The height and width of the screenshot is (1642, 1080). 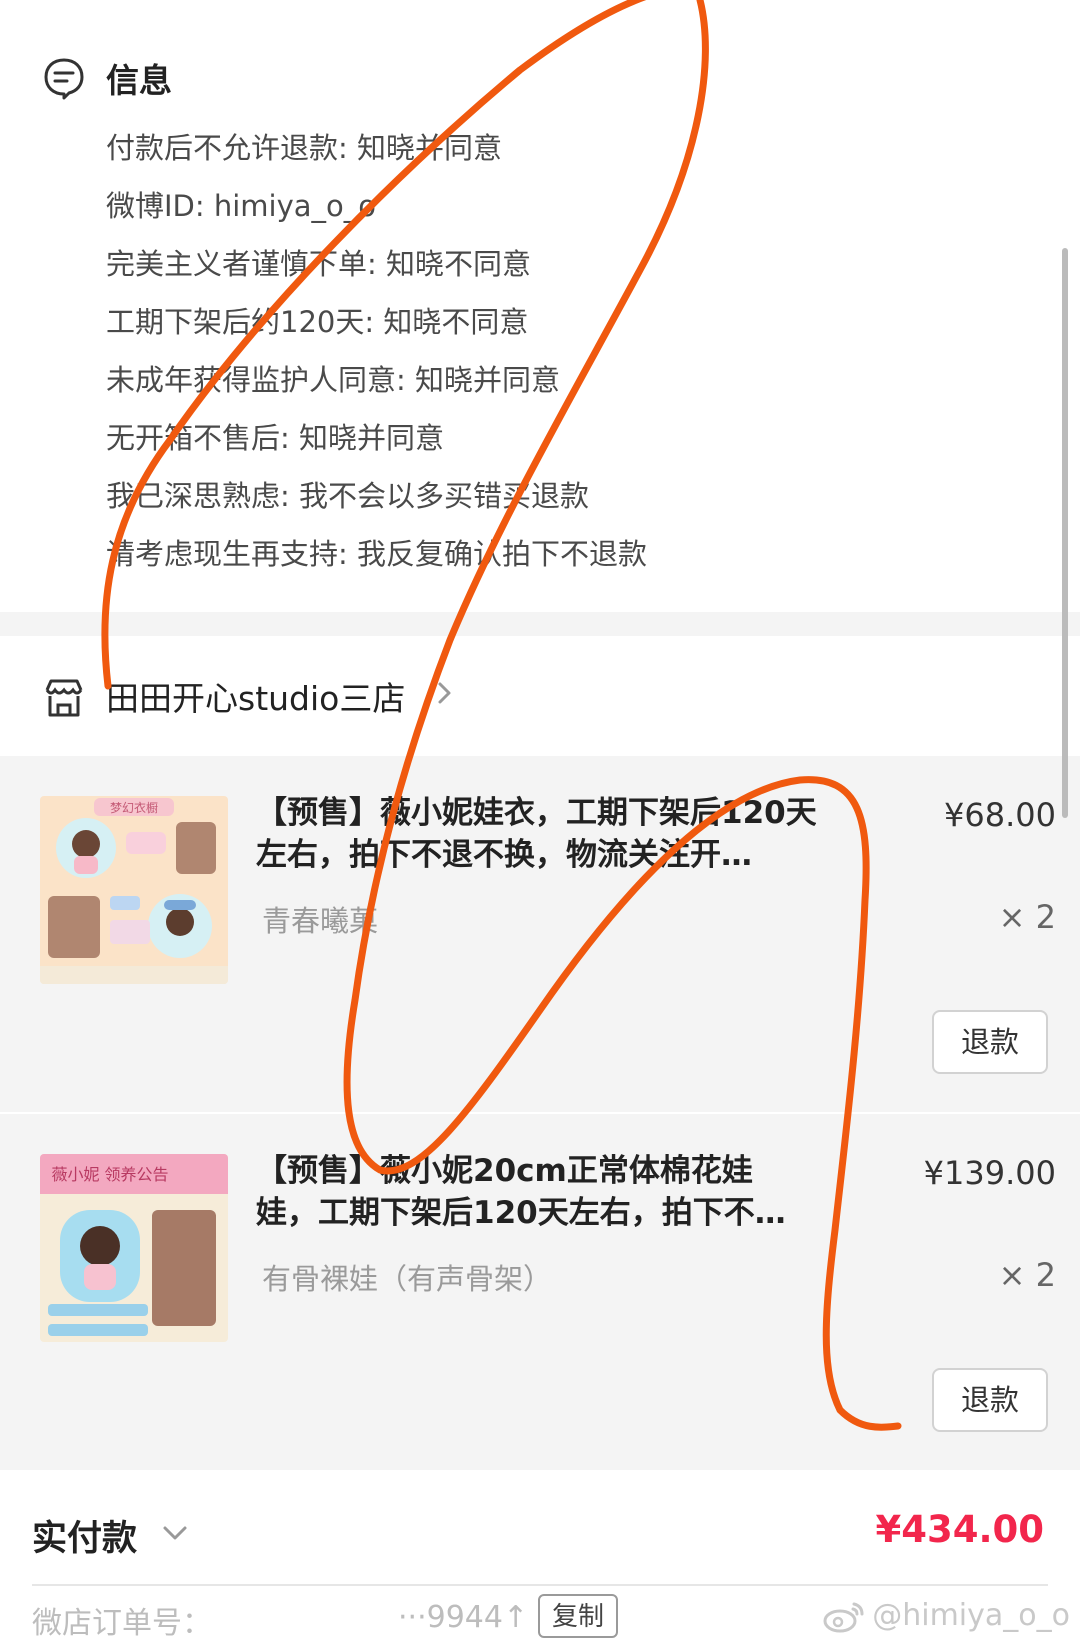 I want to click on product-thumbnail: 薇小妮 领养公告, so click(x=134, y=1248).